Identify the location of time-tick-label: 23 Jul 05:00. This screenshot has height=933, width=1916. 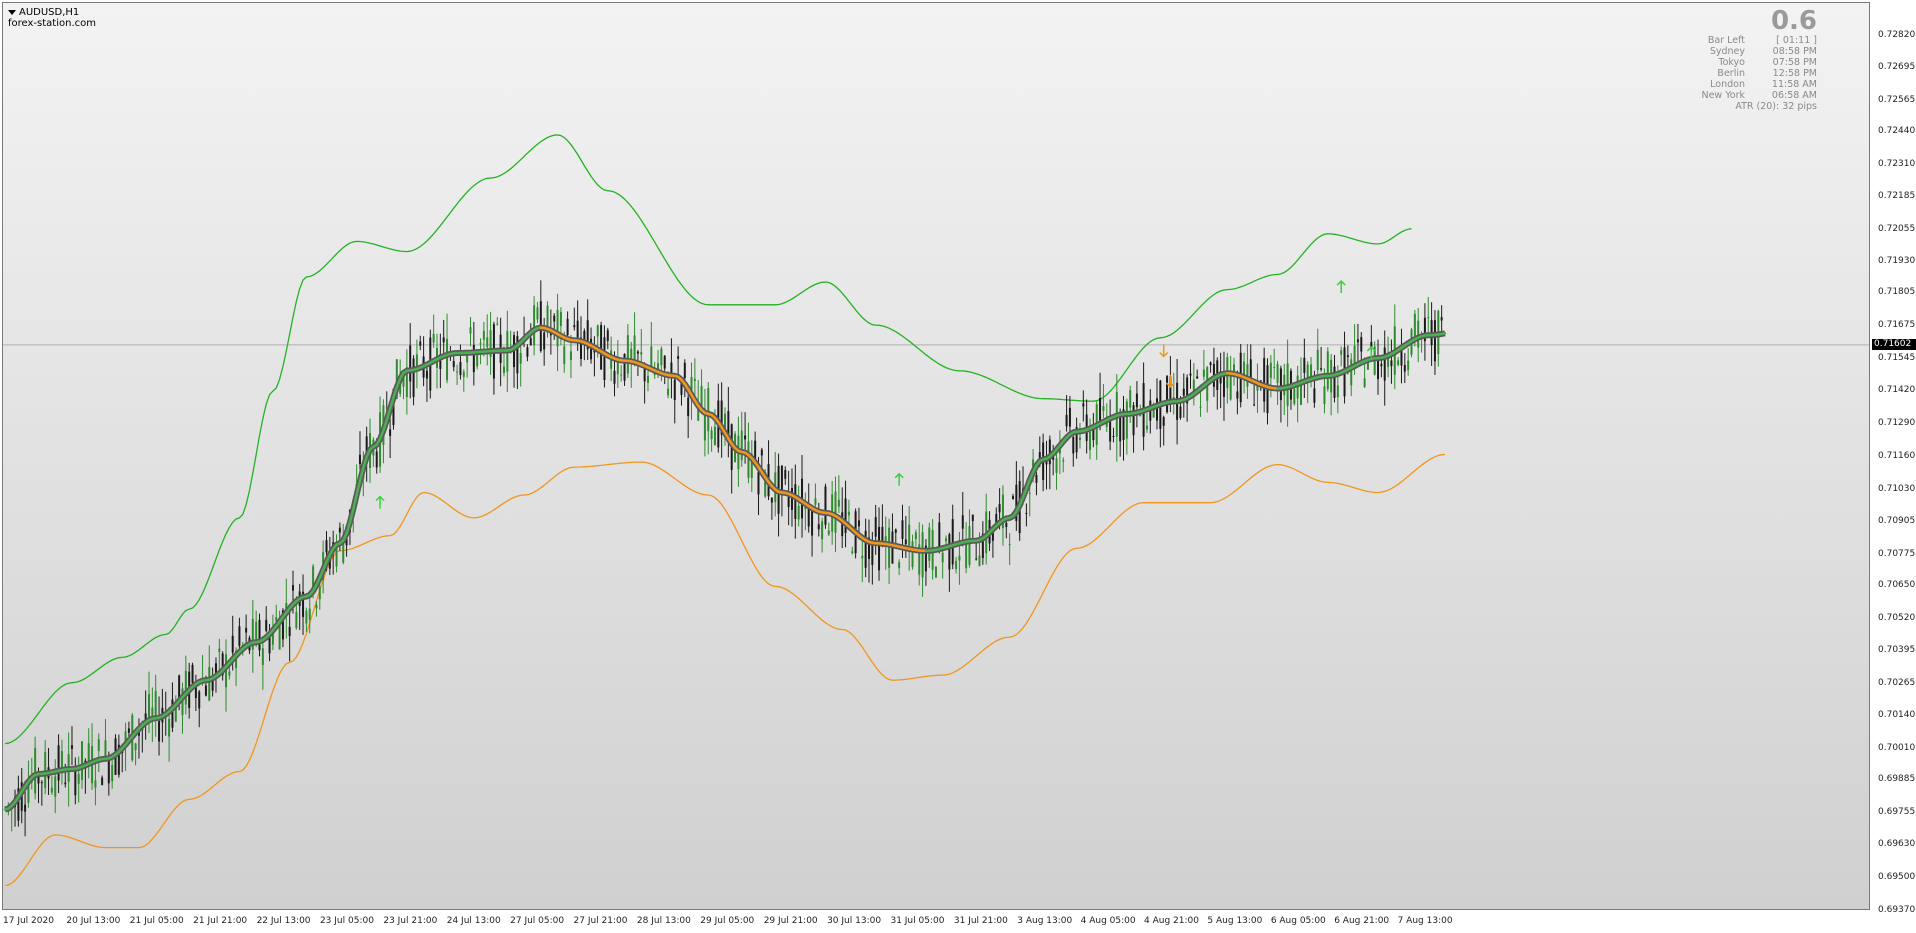
(346, 921).